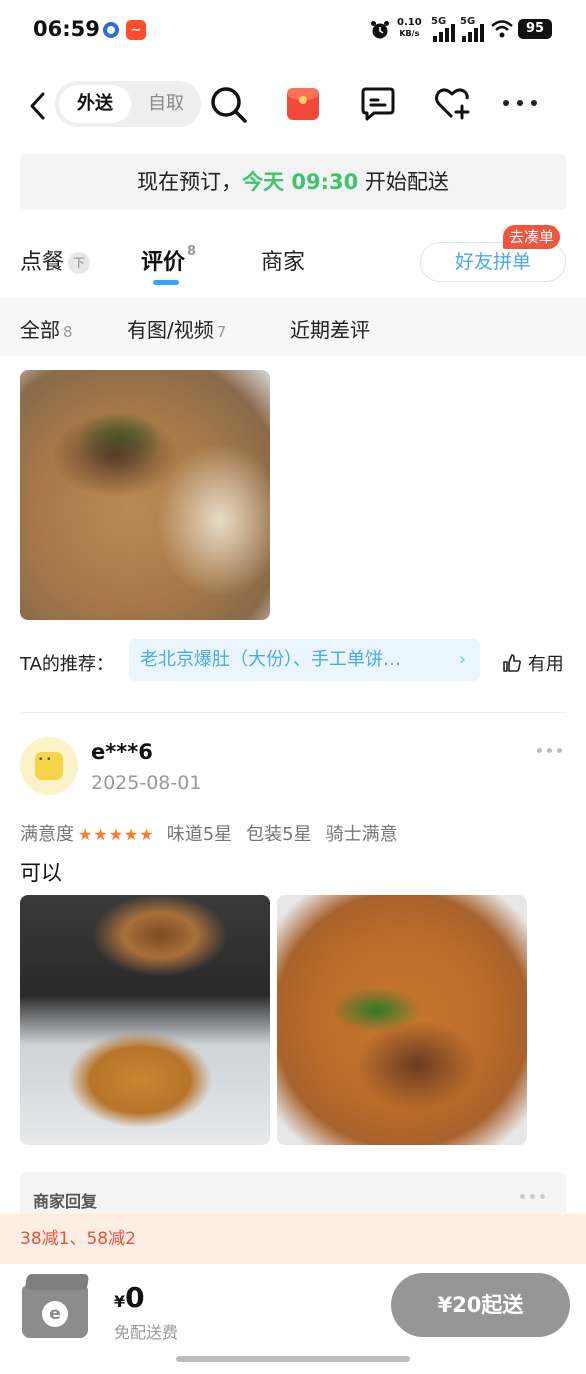  What do you see at coordinates (462, 659) in the screenshot?
I see `chevron-right-icon: ›` at bounding box center [462, 659].